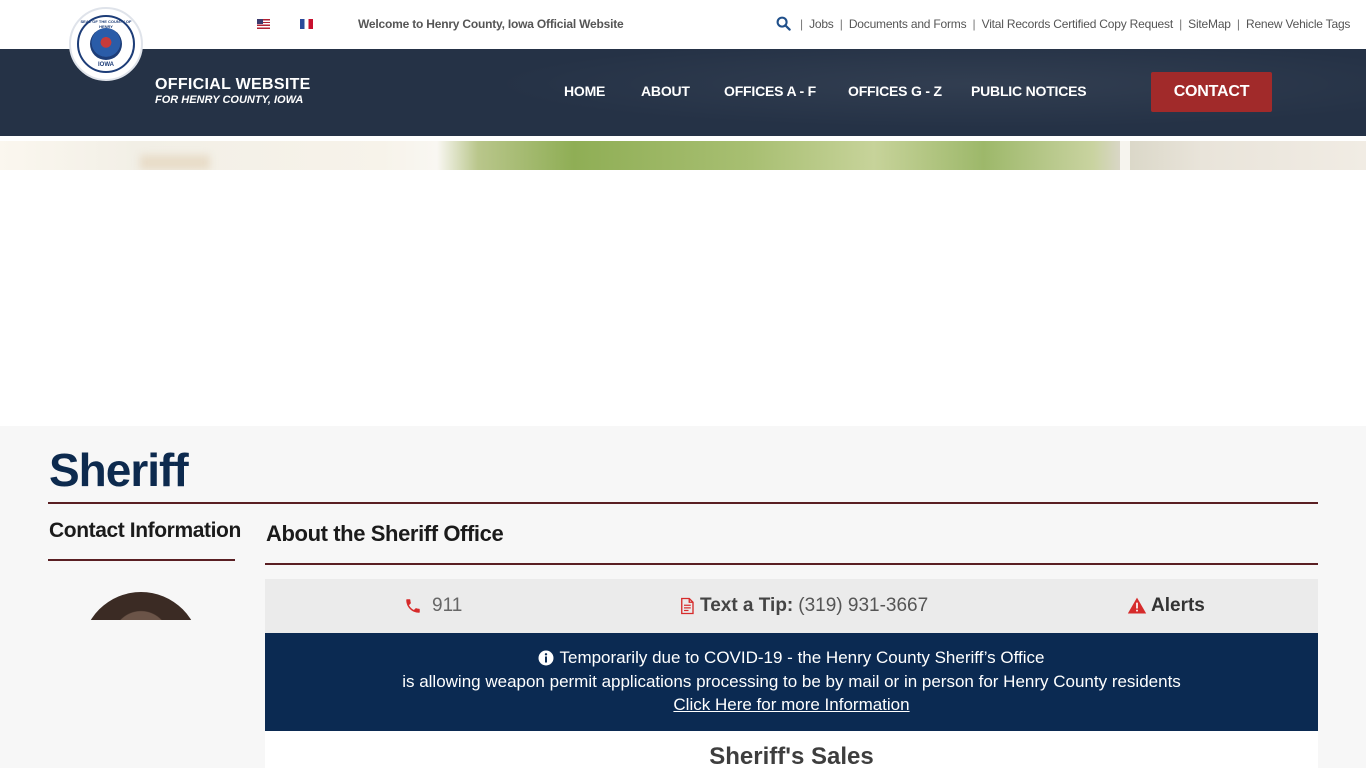  Describe the element at coordinates (233, 85) in the screenshot. I see `brand-title: OFFICIAL WEBSITE` at that location.